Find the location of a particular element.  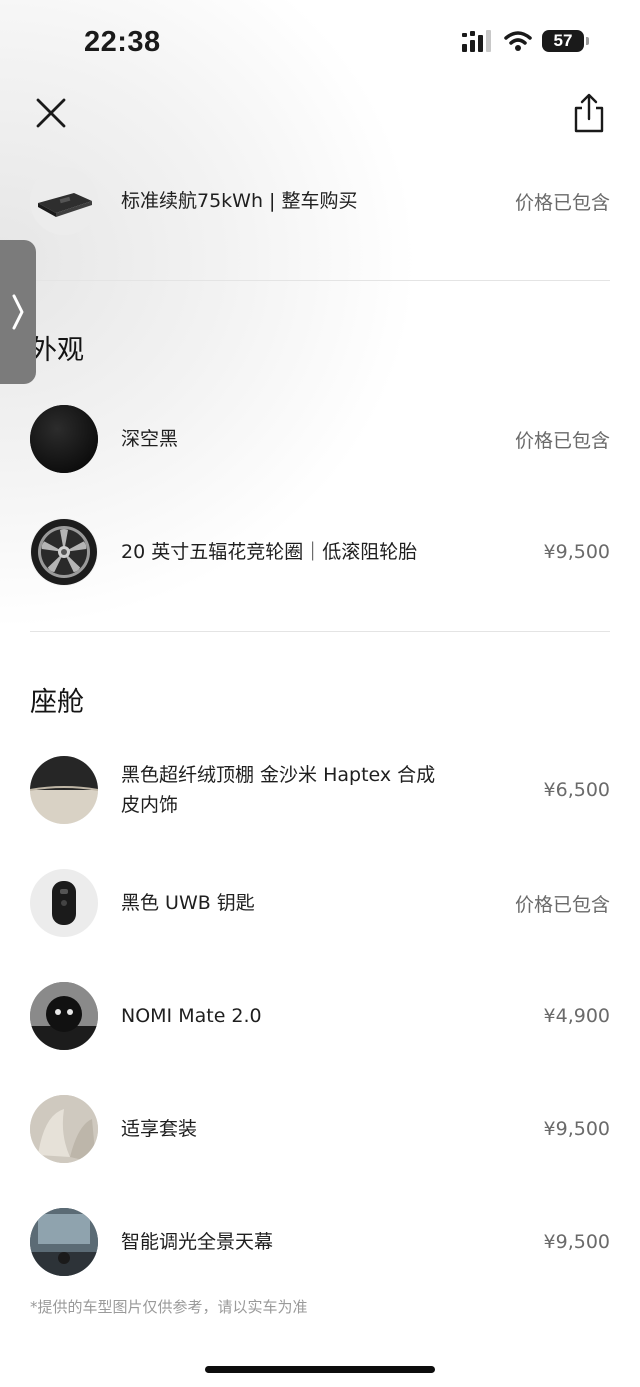

cabin-item-key: 黑色 UWB 钥匙 价格已包含 is located at coordinates (320, 903).